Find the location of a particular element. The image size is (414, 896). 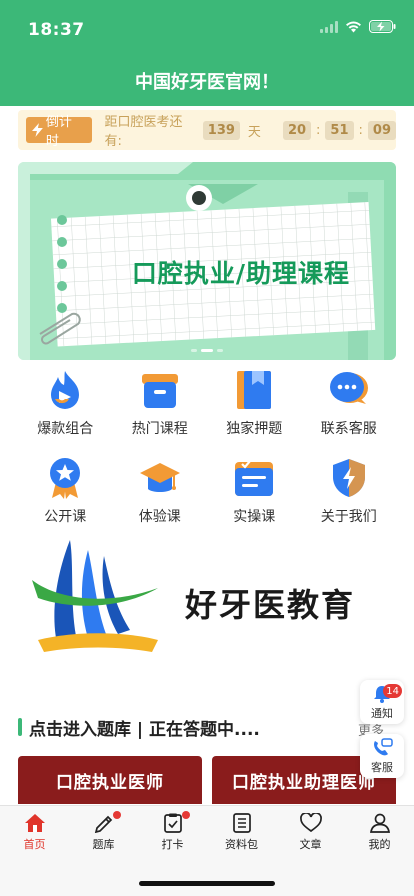

tab-materials: 资料包 is located at coordinates (241, 831).